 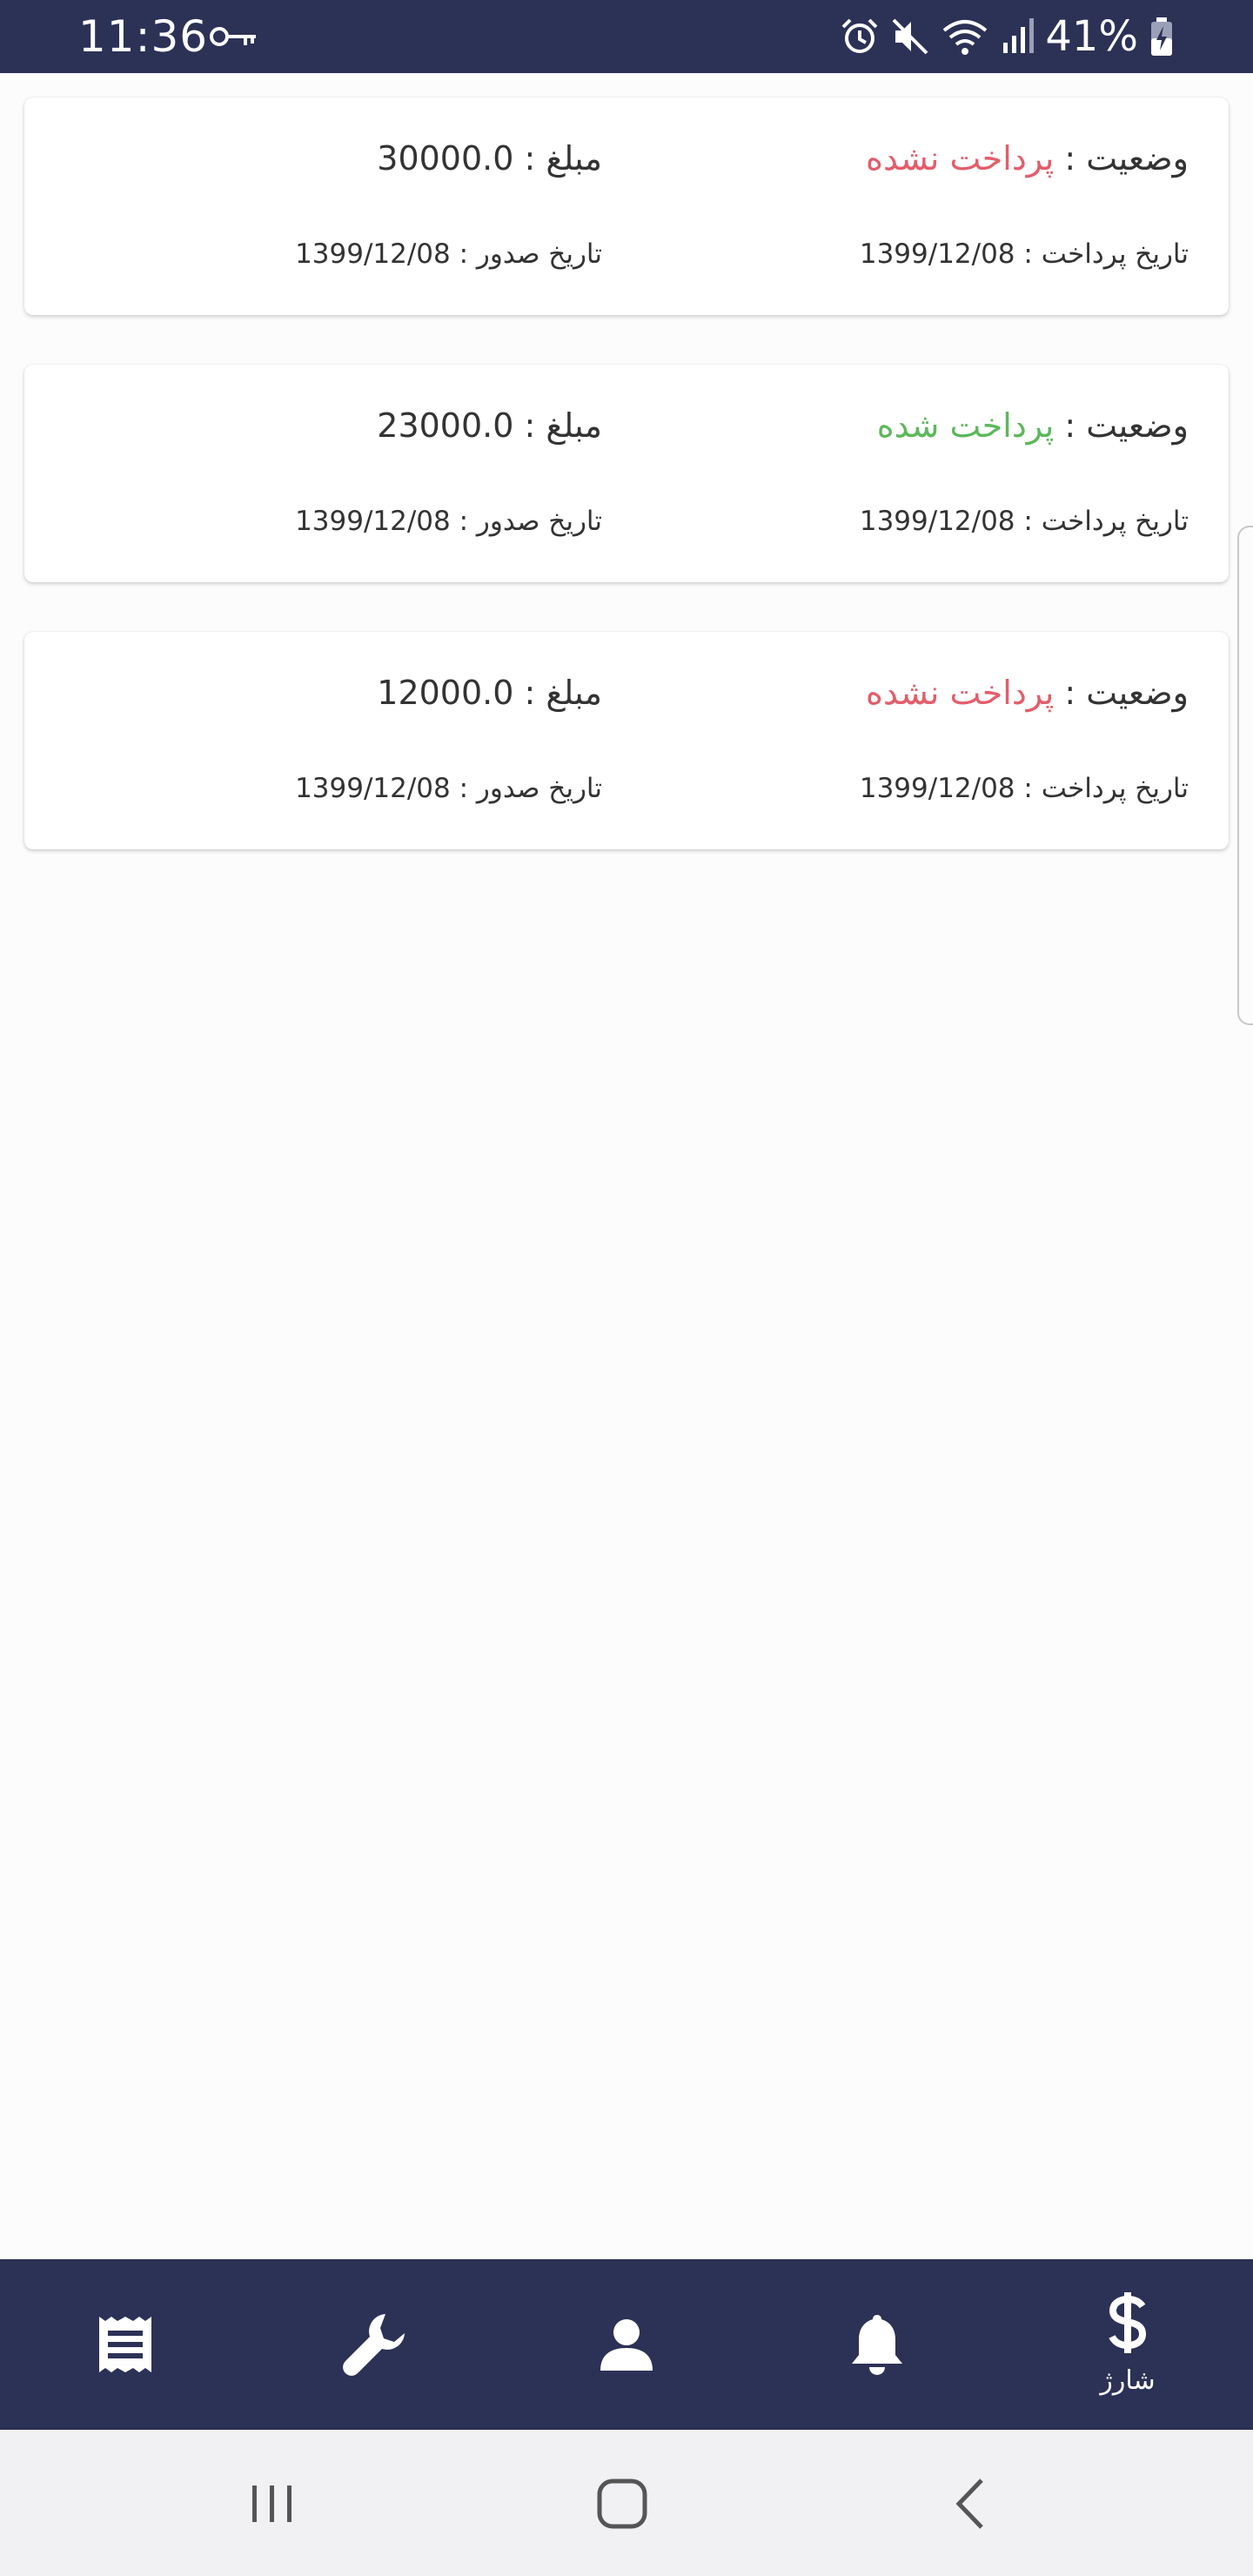 What do you see at coordinates (1128, 2380) in the screenshot?
I see `nav-label-charge: شارژ` at bounding box center [1128, 2380].